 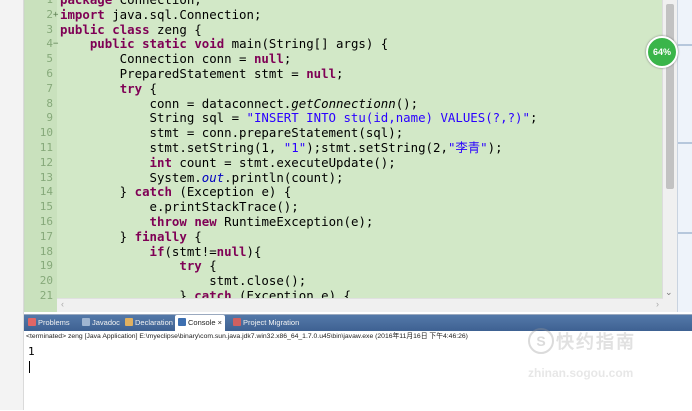 I want to click on tab-declaration: Declaration, so click(x=149, y=323).